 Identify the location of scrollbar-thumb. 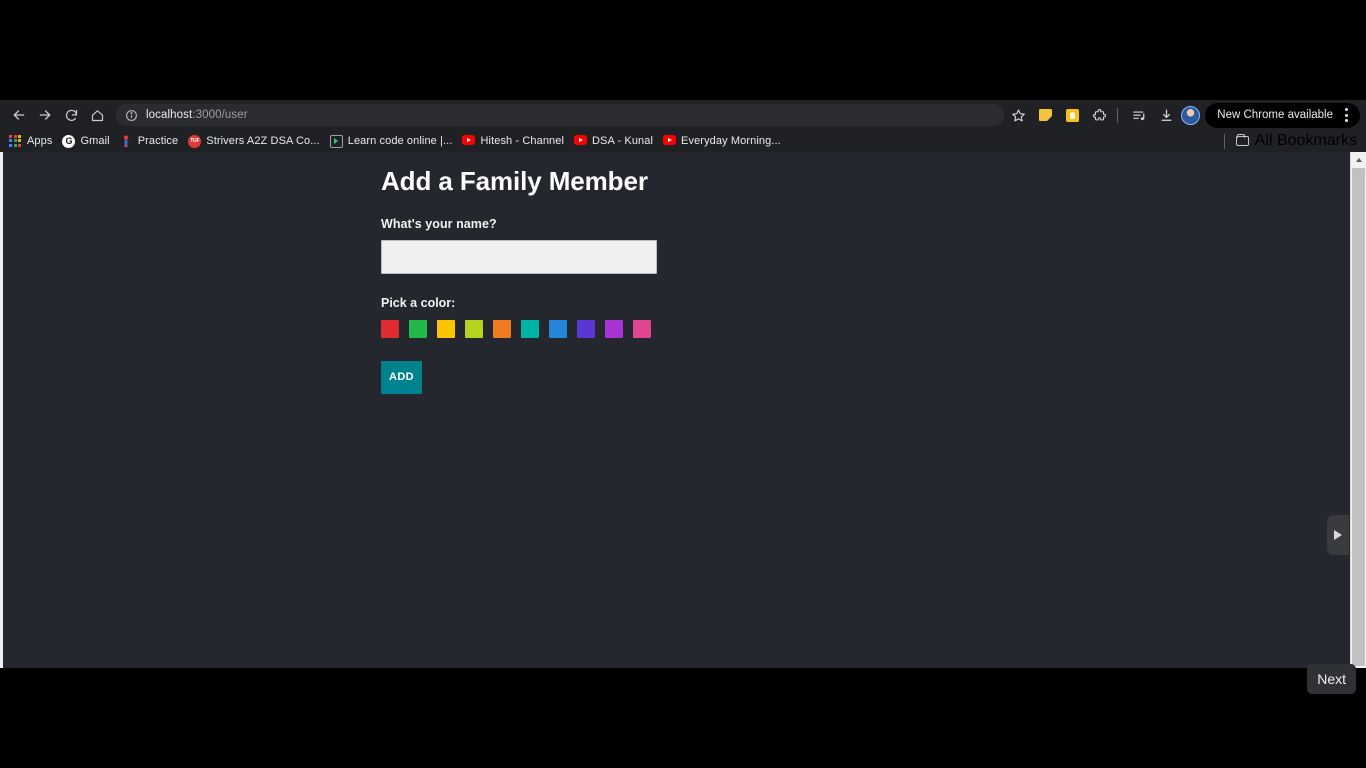
(1358, 417).